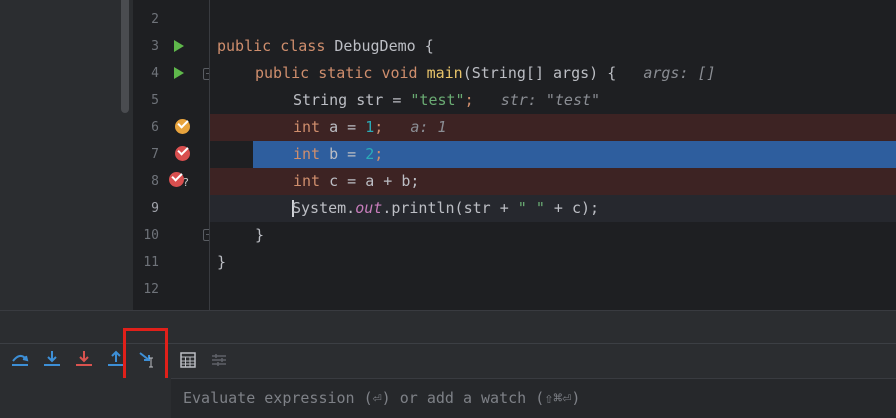 The width and height of the screenshot is (896, 418). Describe the element at coordinates (155, 154) in the screenshot. I see `line-number: 7` at that location.